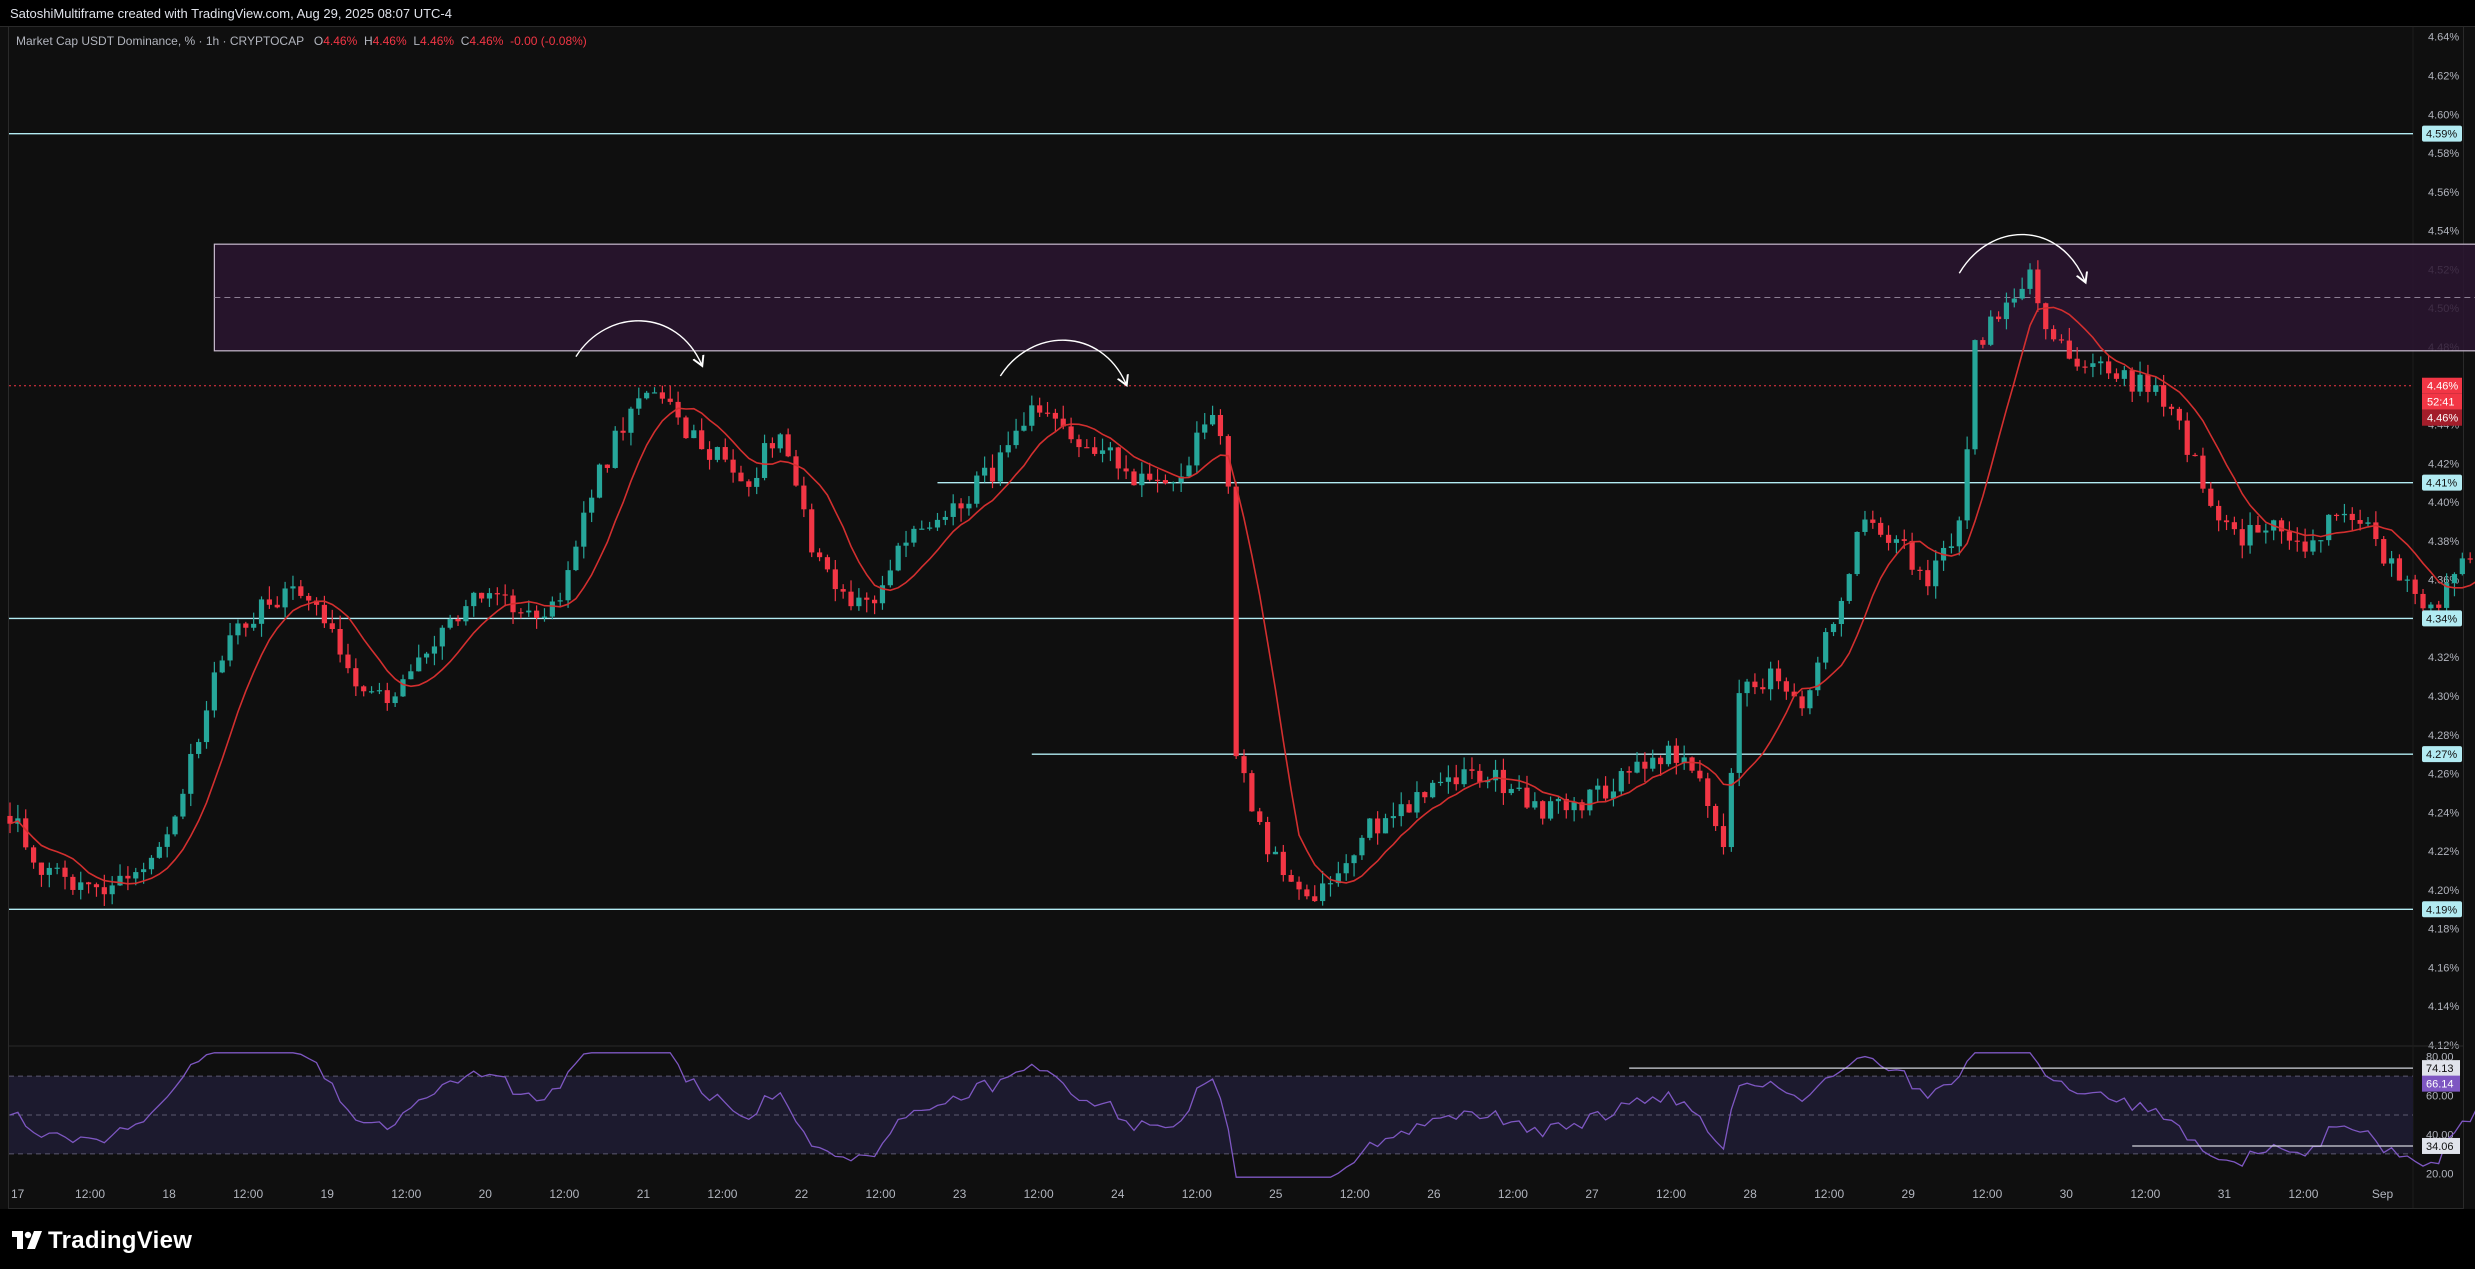 The width and height of the screenshot is (2475, 1269). Describe the element at coordinates (2443, 658) in the screenshot. I see `price-axis-tick-label: 4.32%` at that location.